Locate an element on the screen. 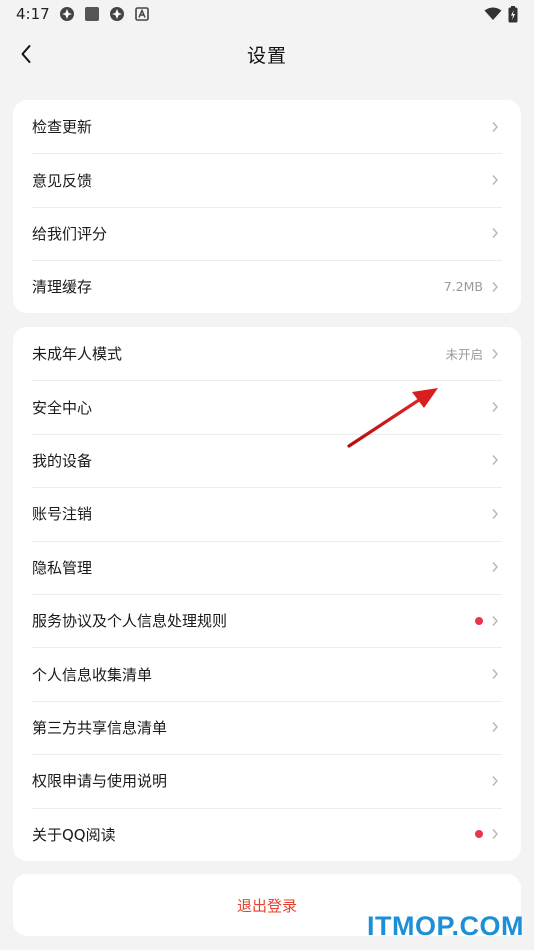 The width and height of the screenshot is (534, 950). square-notification-icon is located at coordinates (91, 14).